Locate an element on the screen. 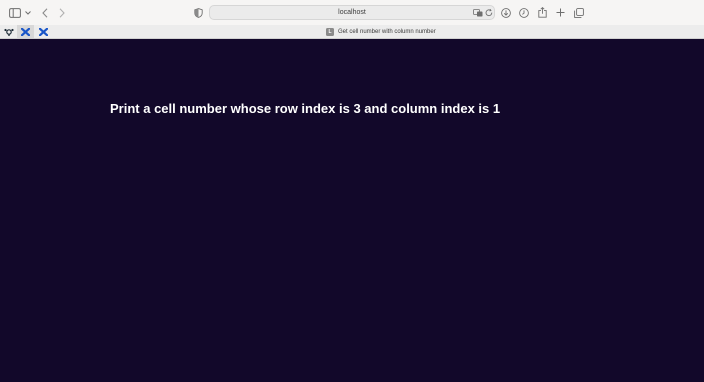  ubuntu-like-icon is located at coordinates (8, 32).